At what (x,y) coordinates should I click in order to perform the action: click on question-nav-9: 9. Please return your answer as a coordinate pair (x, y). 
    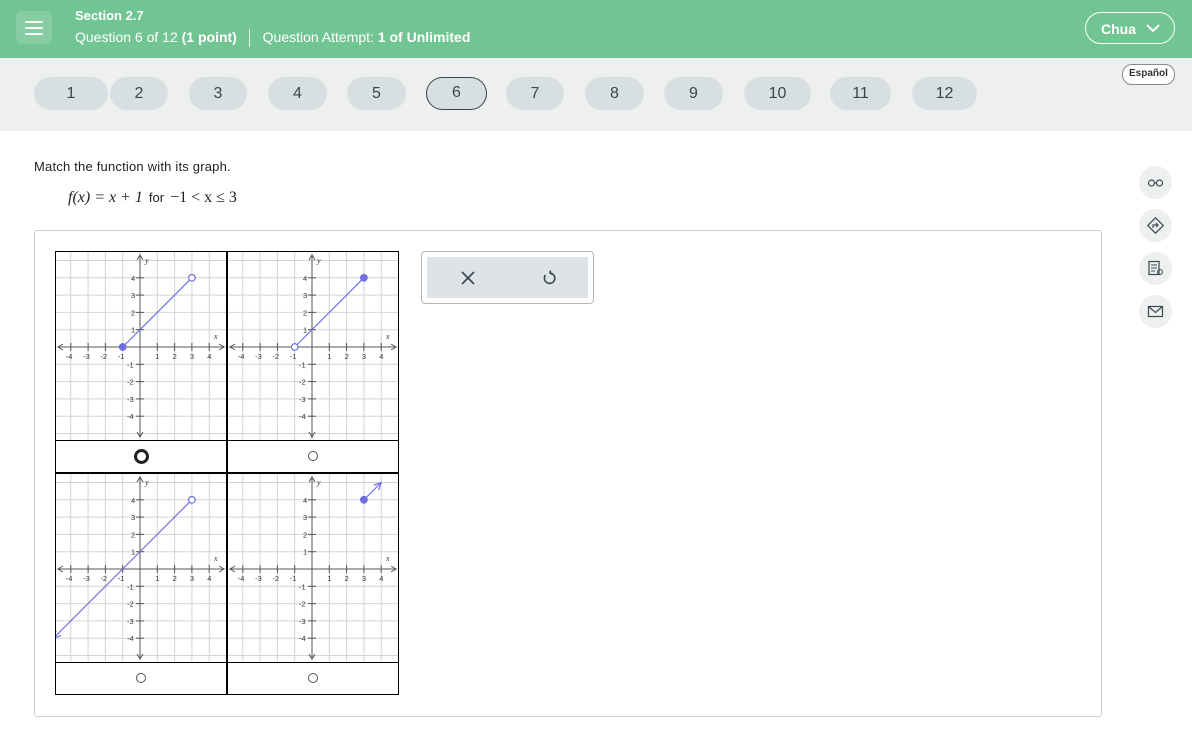
    Looking at the image, I should click on (693, 93).